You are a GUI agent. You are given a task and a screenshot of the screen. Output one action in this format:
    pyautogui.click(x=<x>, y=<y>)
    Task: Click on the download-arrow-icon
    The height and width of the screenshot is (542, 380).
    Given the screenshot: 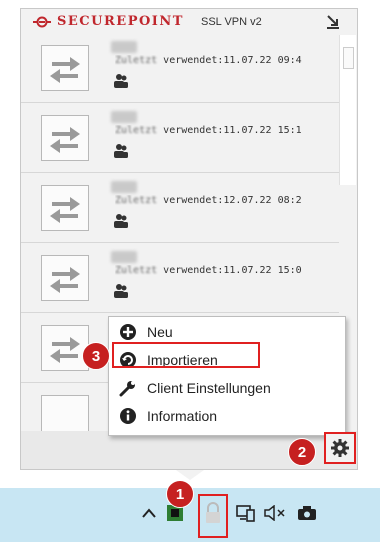 What is the action you would take?
    pyautogui.click(x=333, y=22)
    